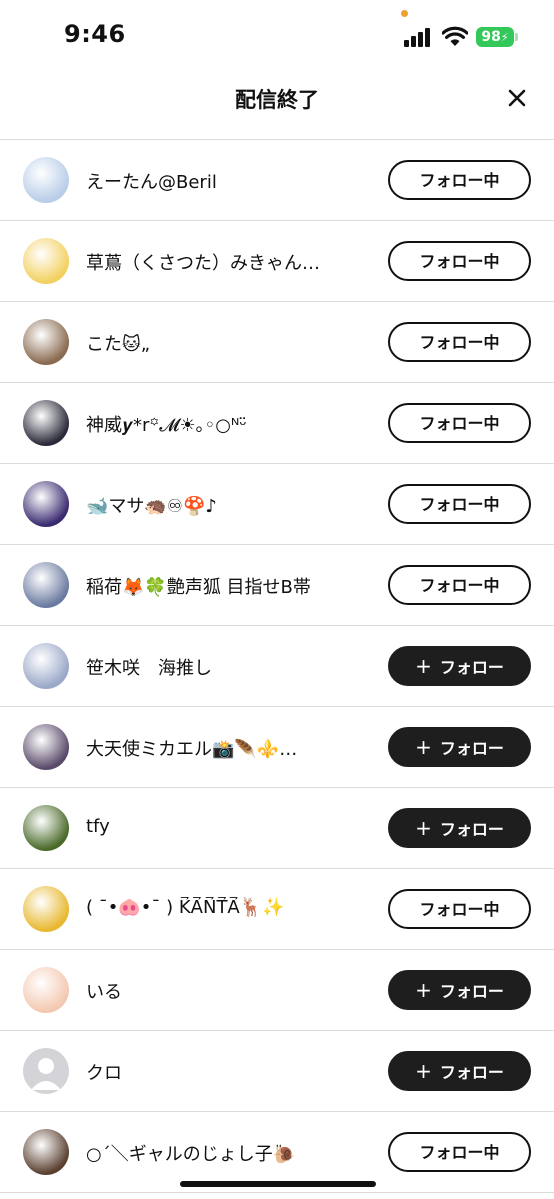  I want to click on user-name: クロ, so click(104, 1073).